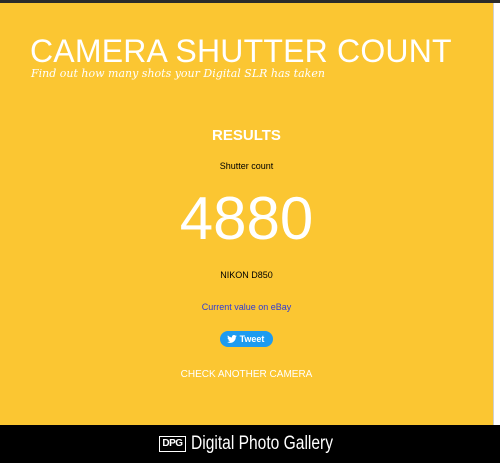 This screenshot has width=500, height=463. What do you see at coordinates (241, 51) in the screenshot?
I see `page-title: CAMERA SHUTTER COUNT` at bounding box center [241, 51].